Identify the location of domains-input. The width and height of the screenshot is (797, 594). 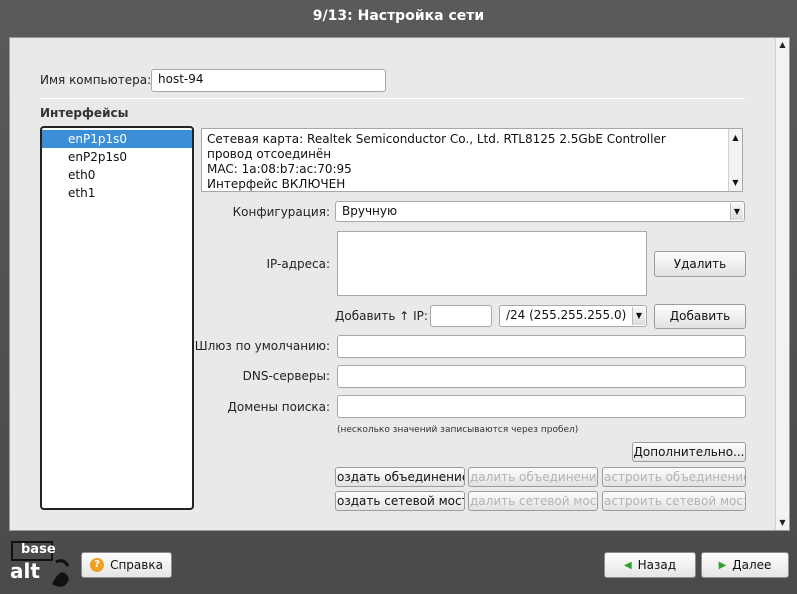
(541, 406).